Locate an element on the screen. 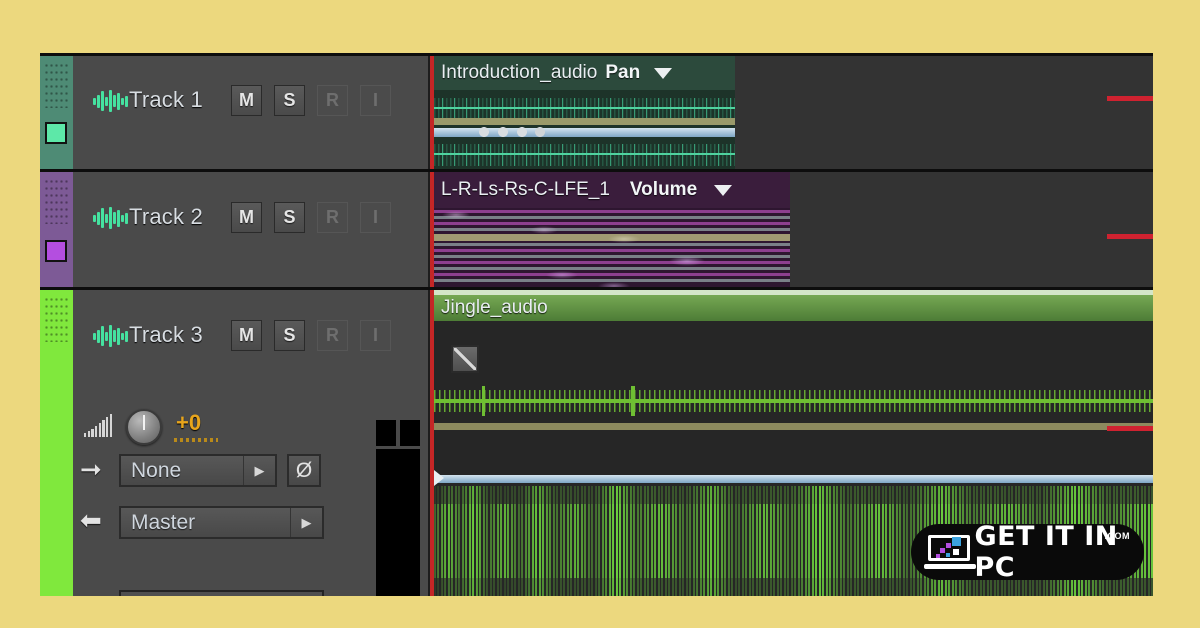 The height and width of the screenshot is (628, 1200). clip-name-1: Introduction_audio is located at coordinates (519, 72).